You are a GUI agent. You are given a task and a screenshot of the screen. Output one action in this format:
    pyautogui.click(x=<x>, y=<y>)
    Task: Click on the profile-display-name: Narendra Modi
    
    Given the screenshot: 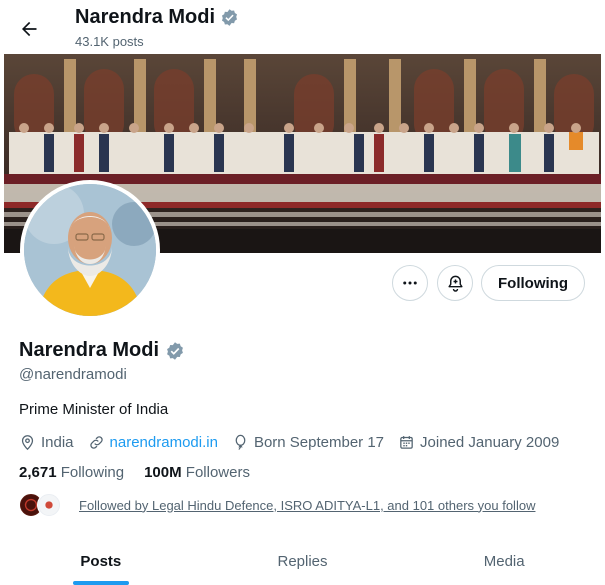 What is the action you would take?
    pyautogui.click(x=102, y=350)
    